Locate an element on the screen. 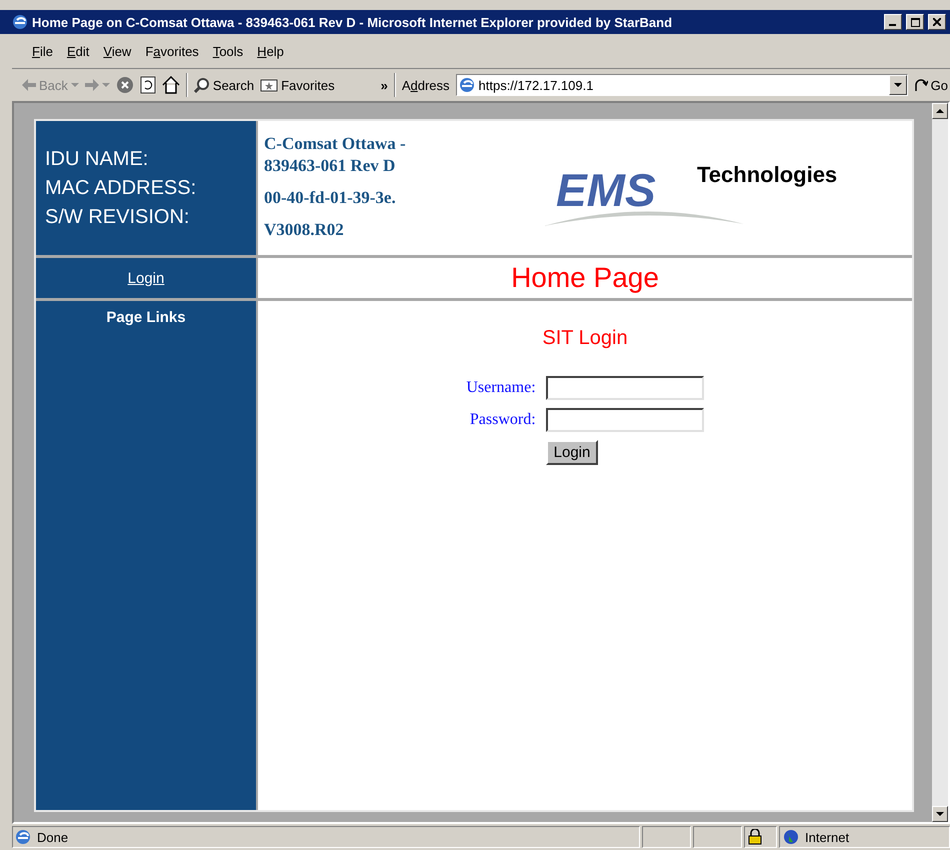 The image size is (950, 850). menu-item: File is located at coordinates (42, 51).